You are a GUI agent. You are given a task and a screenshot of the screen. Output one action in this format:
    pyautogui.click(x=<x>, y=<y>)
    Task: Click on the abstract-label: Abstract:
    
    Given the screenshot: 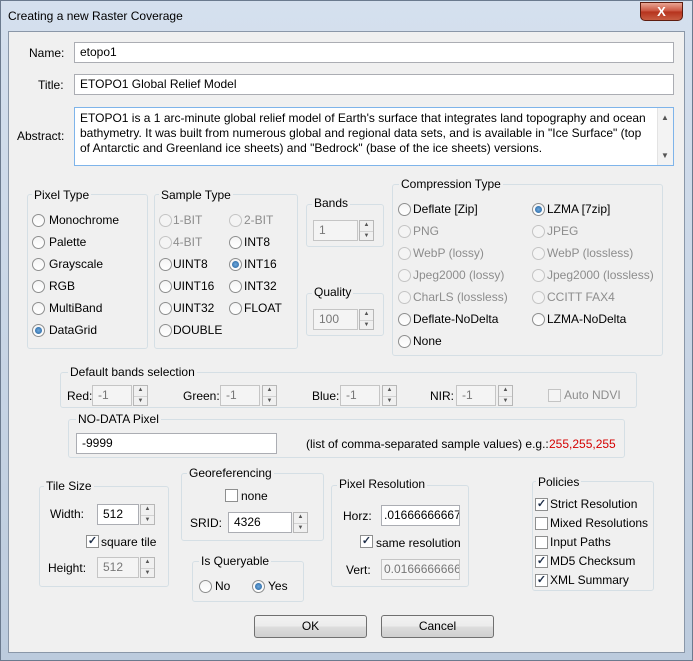 What is the action you would take?
    pyautogui.click(x=41, y=136)
    